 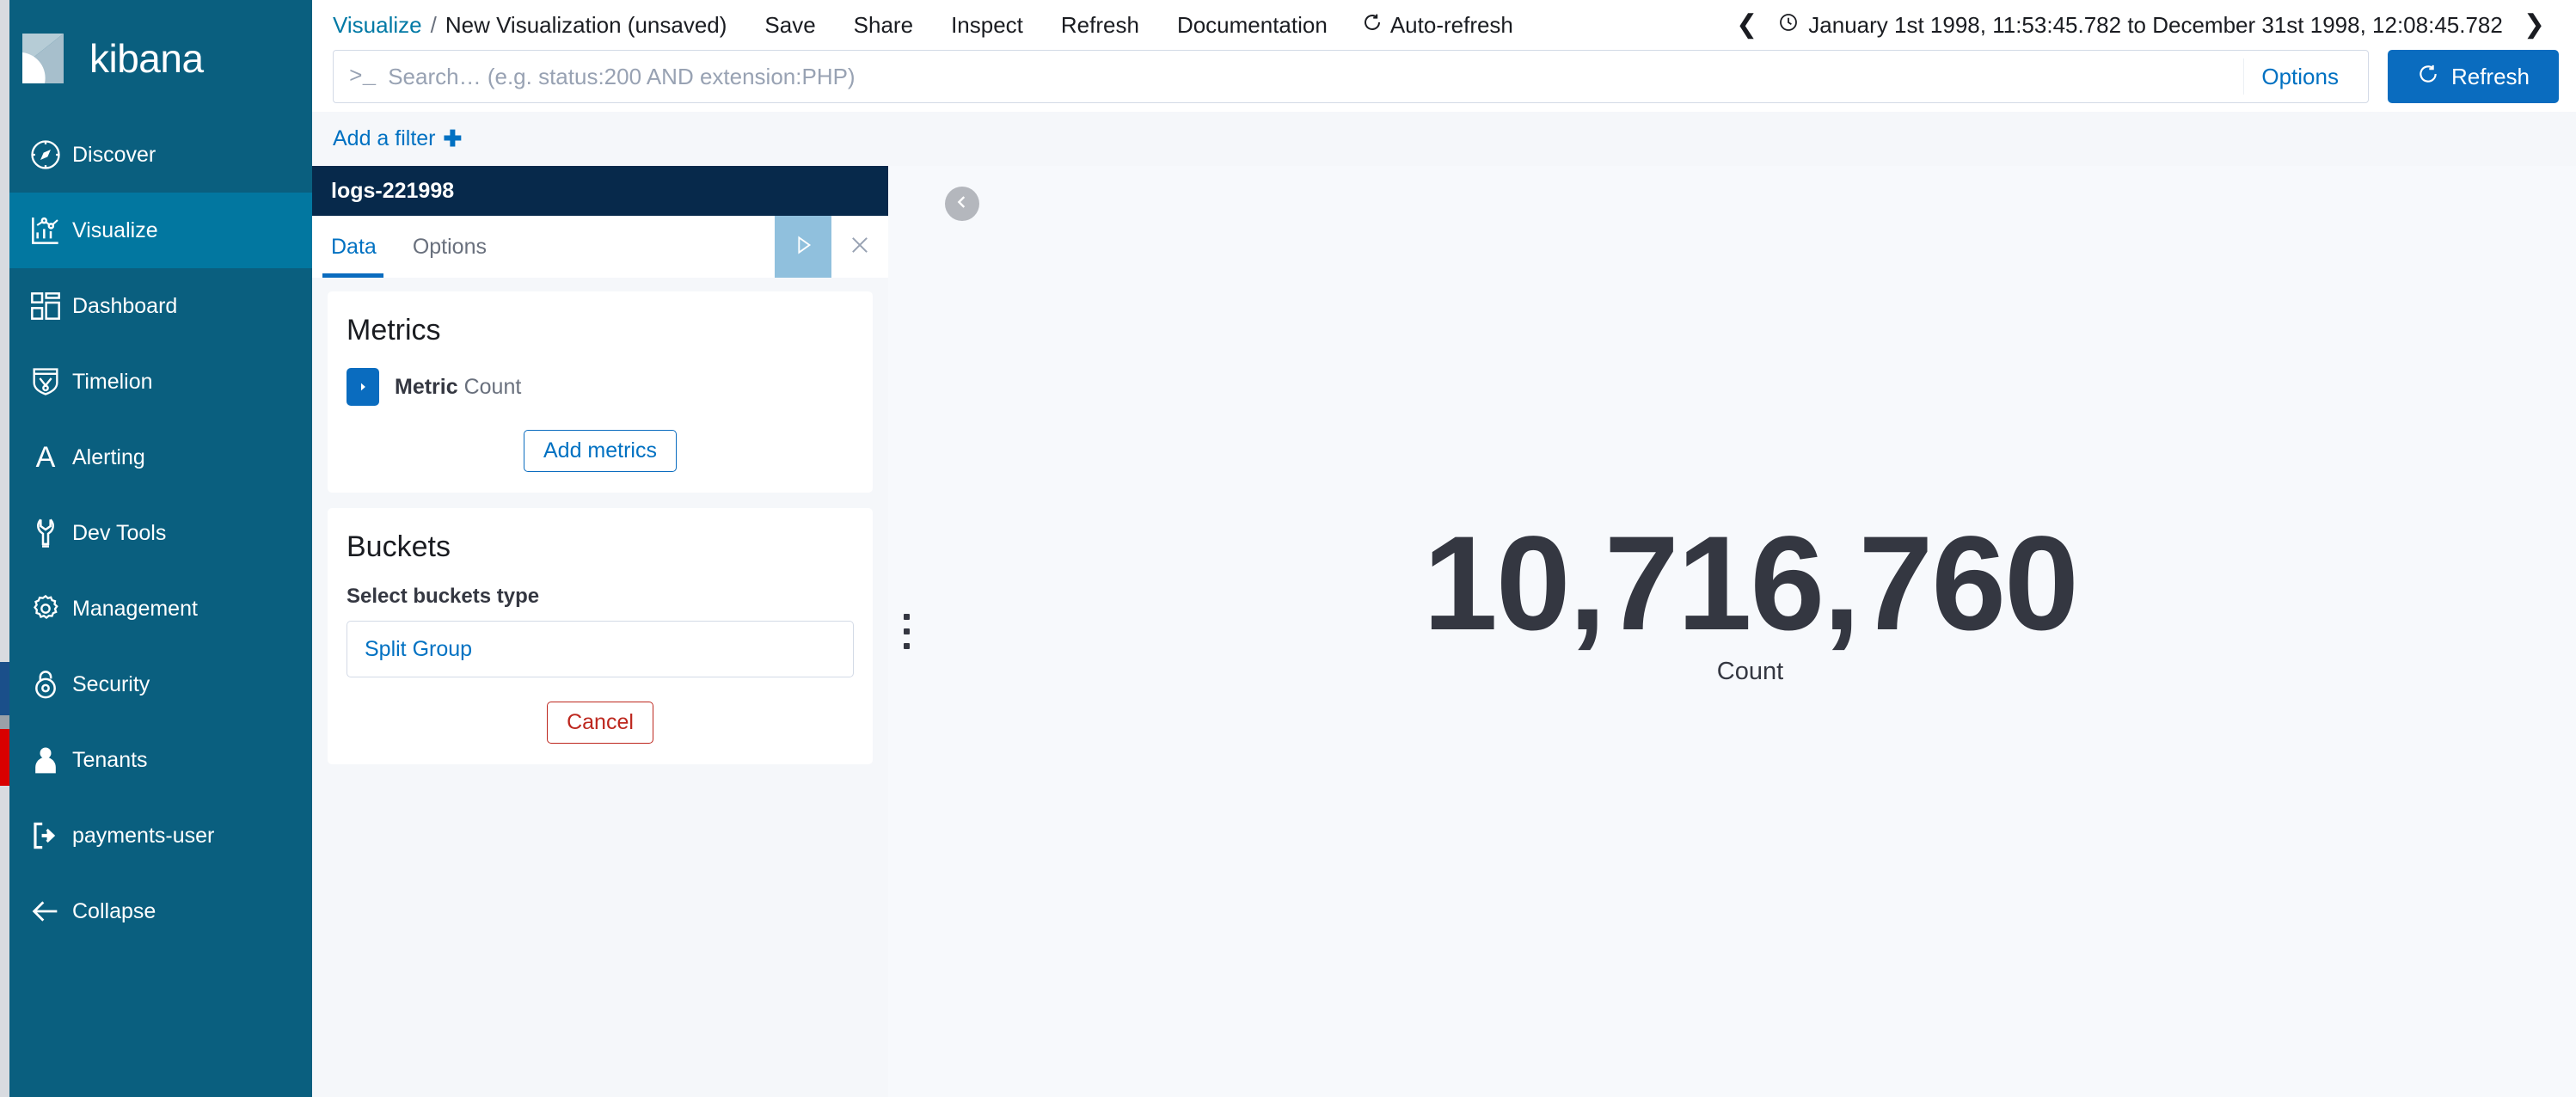 I want to click on auto-refresh-button: Auto-refresh, so click(x=1437, y=25).